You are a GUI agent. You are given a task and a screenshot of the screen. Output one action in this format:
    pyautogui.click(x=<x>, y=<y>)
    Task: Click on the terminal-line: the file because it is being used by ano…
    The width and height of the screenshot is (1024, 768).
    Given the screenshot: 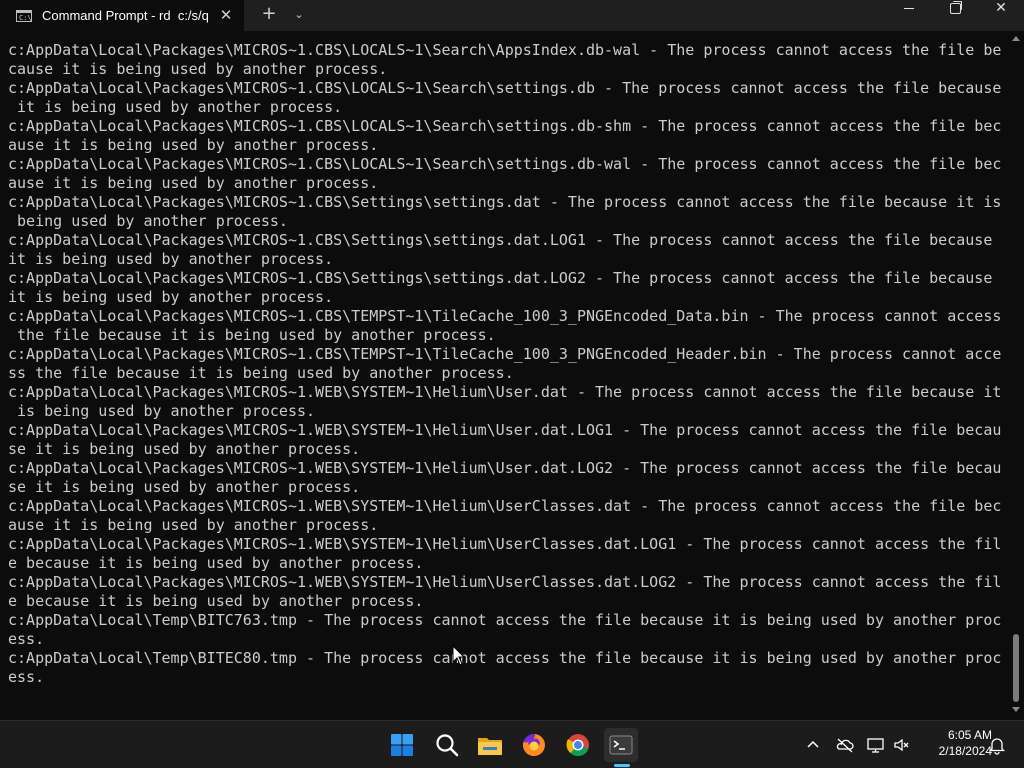 What is the action you would take?
    pyautogui.click(x=252, y=335)
    